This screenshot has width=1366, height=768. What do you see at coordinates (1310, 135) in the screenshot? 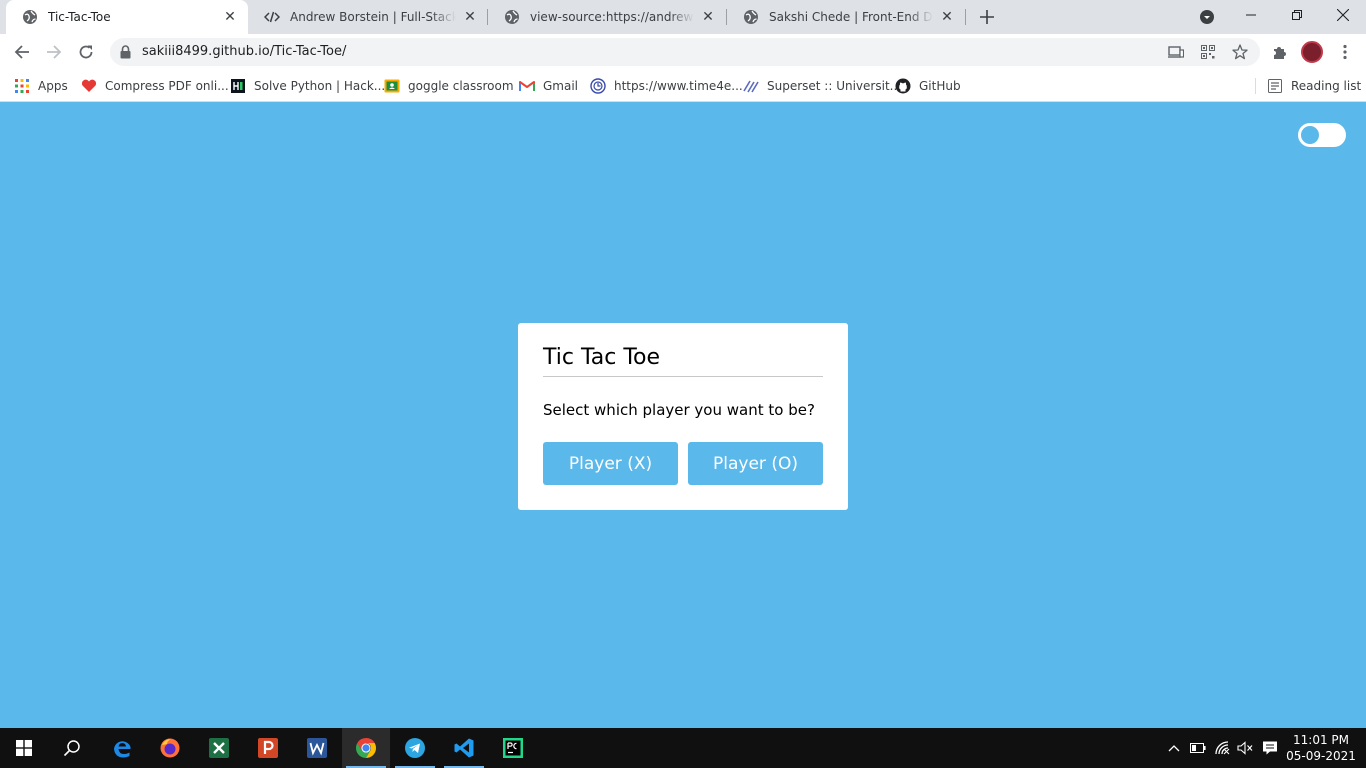
I see `toggle-knob` at bounding box center [1310, 135].